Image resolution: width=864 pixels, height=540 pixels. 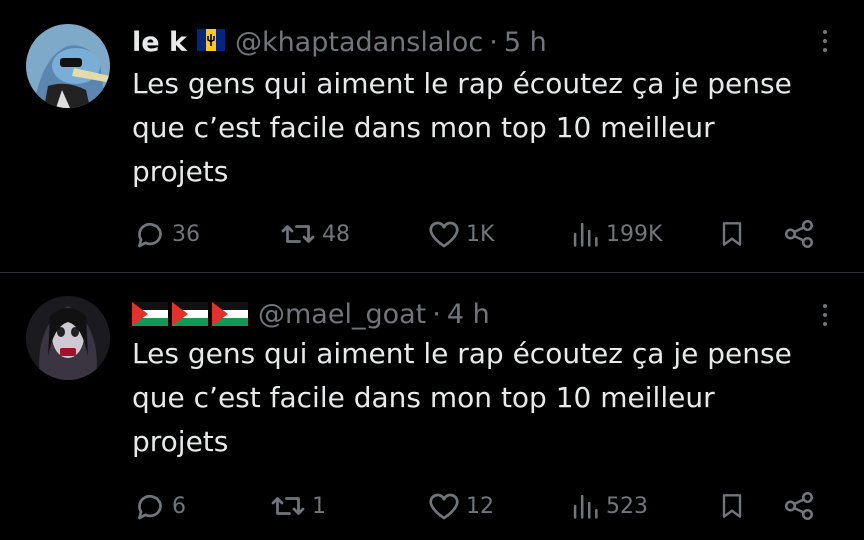 I want to click on tweet-header: le k @khaptadanslaloc · 5 h, so click(x=339, y=42).